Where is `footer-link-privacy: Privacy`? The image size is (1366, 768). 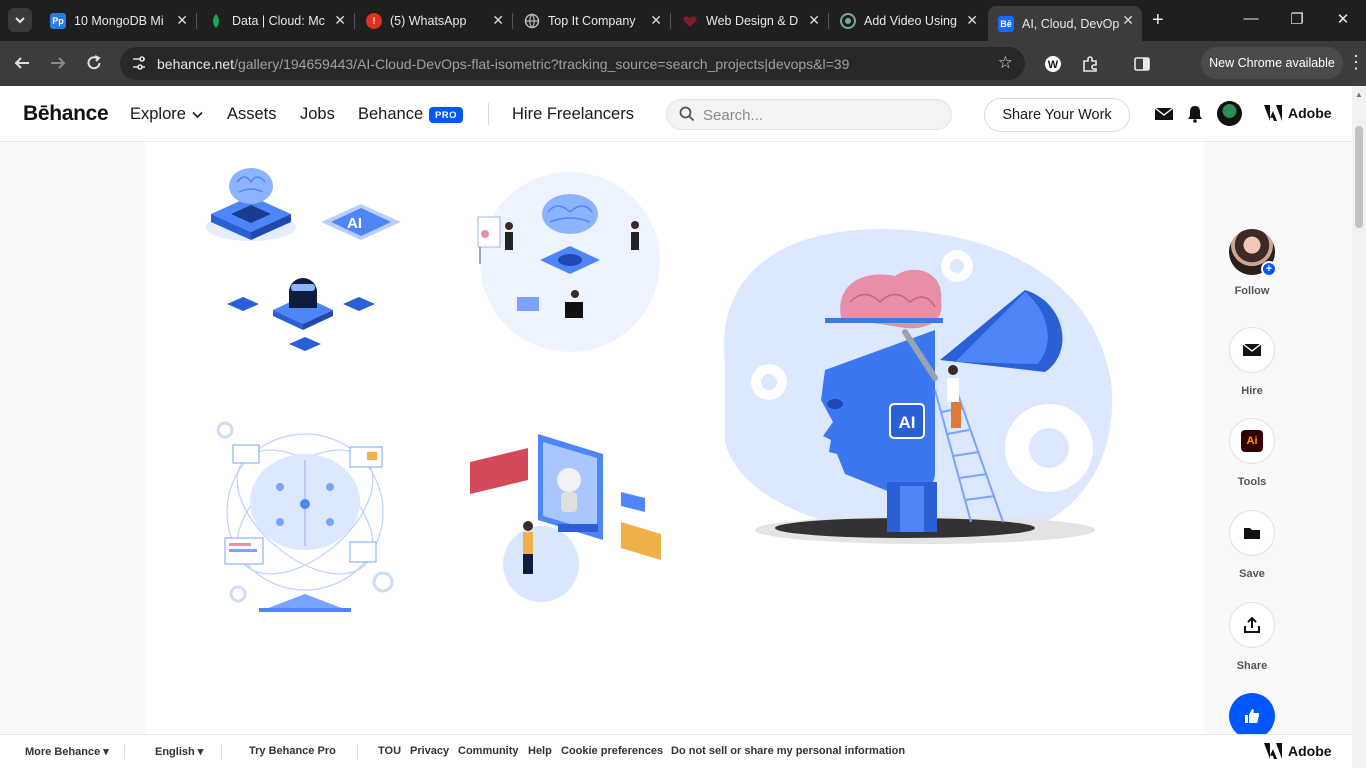
footer-link-privacy: Privacy is located at coordinates (429, 751).